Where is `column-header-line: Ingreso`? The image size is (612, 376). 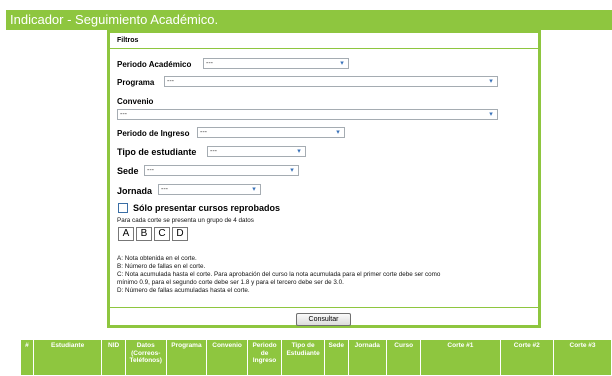 column-header-line: Ingreso is located at coordinates (264, 360).